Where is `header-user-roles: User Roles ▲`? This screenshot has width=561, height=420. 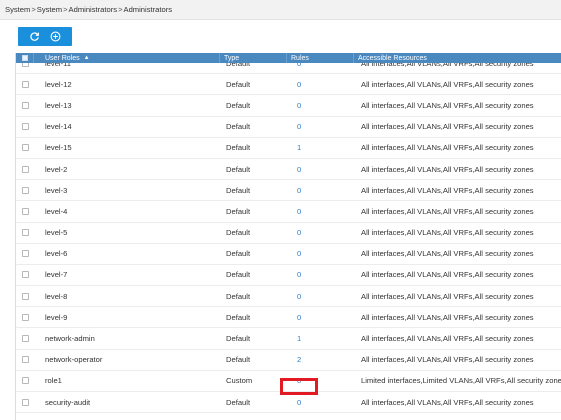 header-user-roles: User Roles ▲ is located at coordinates (127, 58).